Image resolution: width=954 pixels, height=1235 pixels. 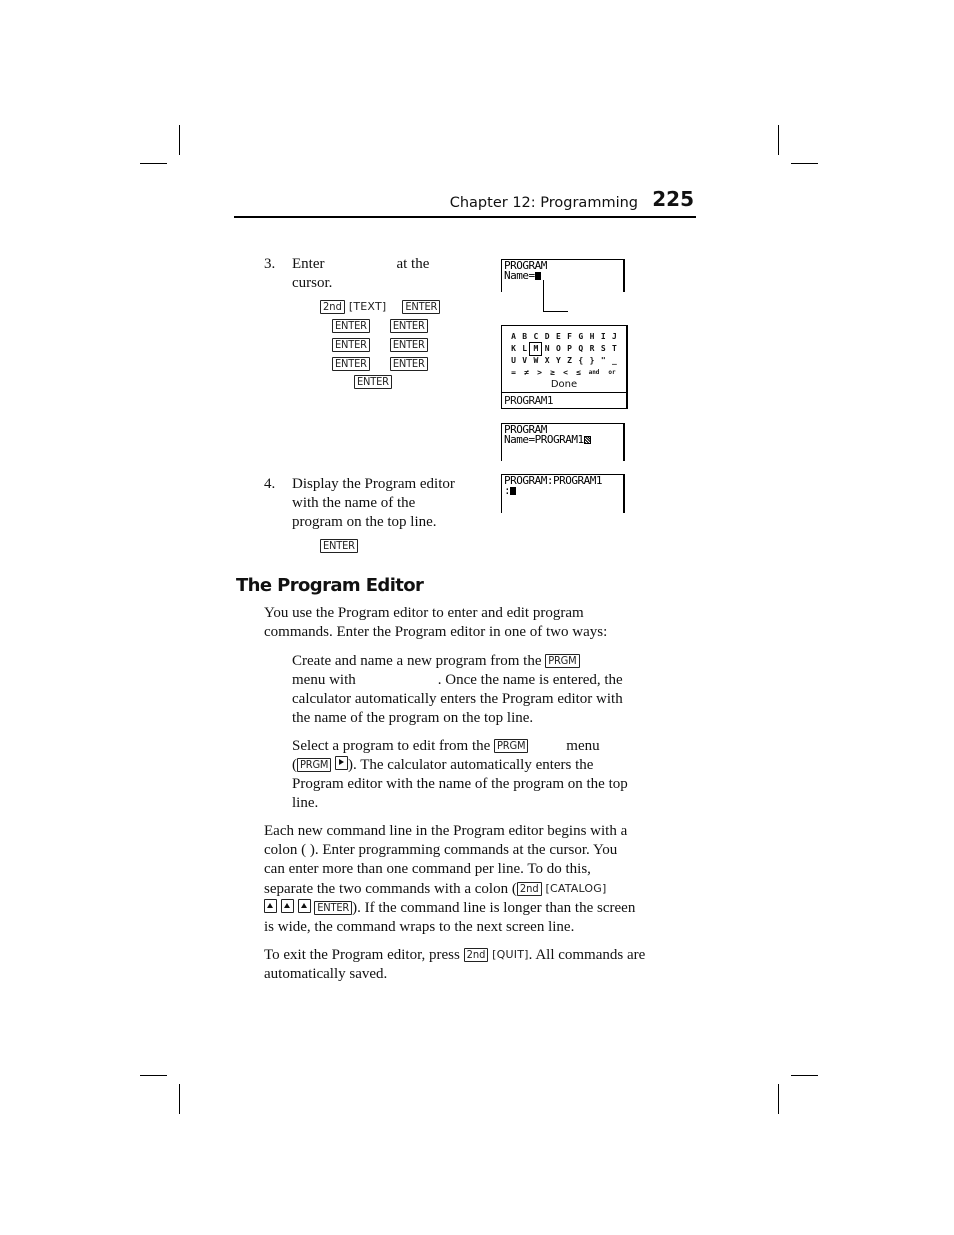 I want to click on up-arrow-key-icon, so click(x=287, y=906).